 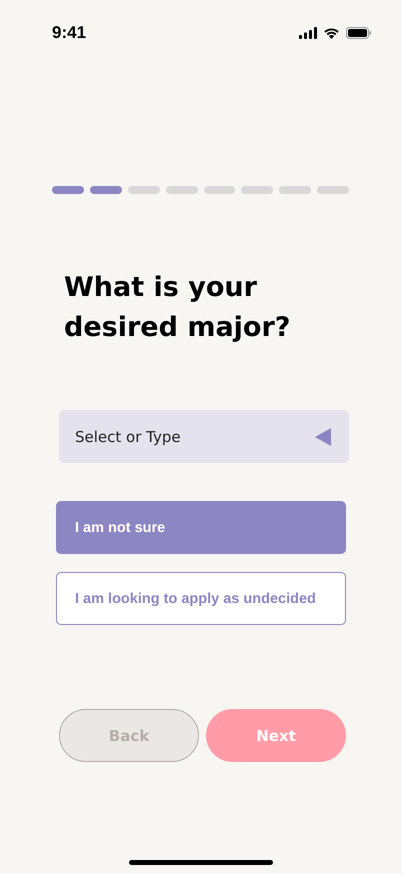 I want to click on next-button: Next, so click(x=276, y=735).